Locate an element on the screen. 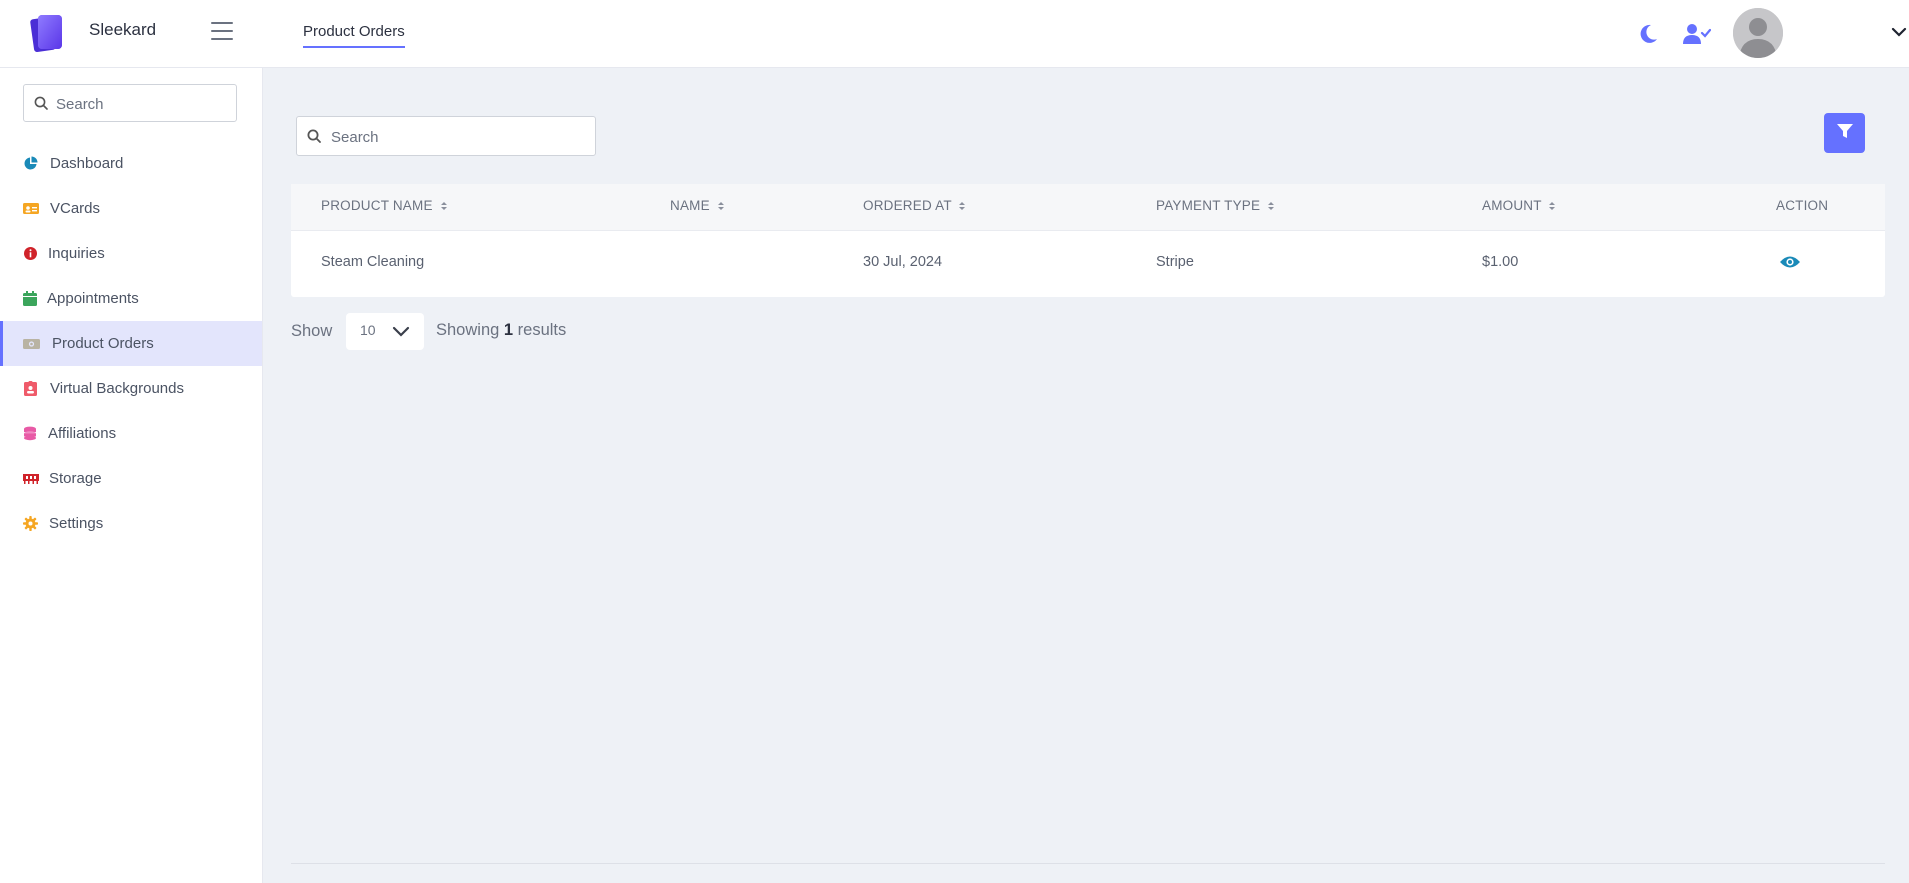 The height and width of the screenshot is (883, 1909). orders-search is located at coordinates (446, 136).